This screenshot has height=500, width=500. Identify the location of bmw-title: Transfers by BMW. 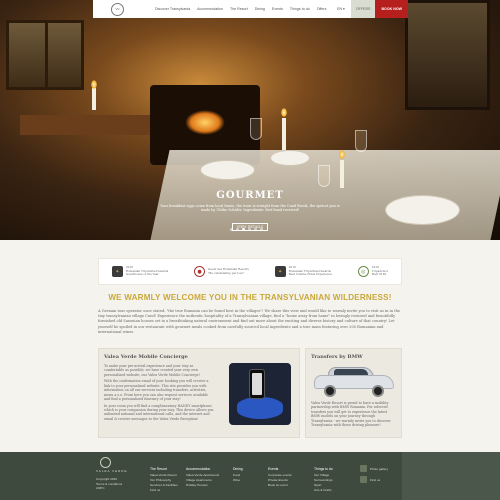
(337, 357).